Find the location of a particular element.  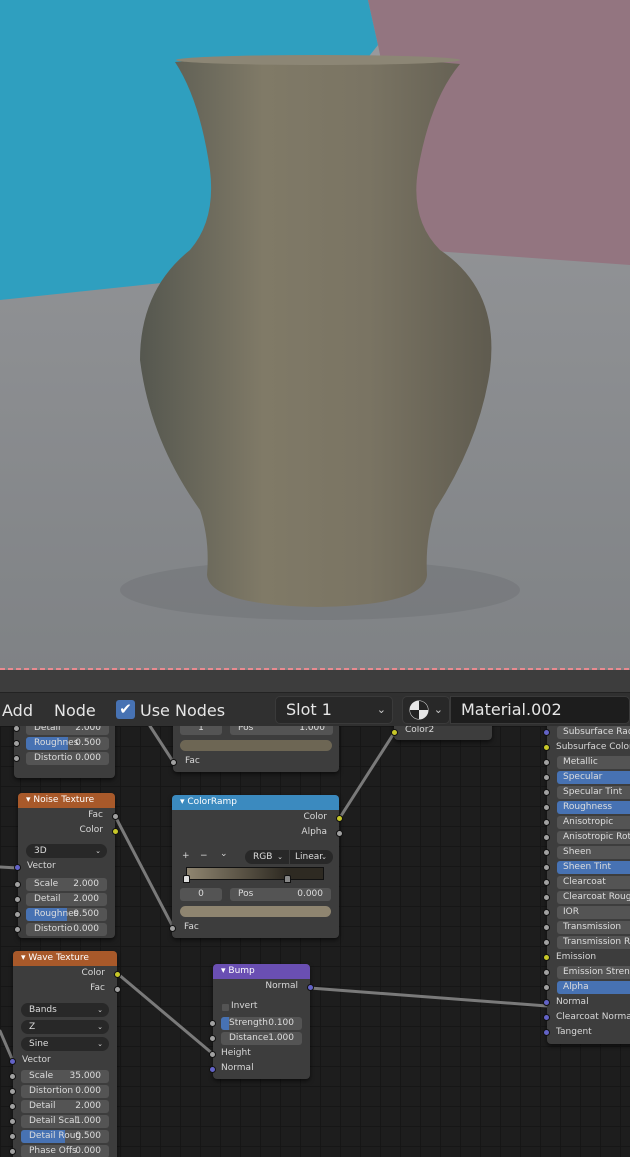

socket-distortion is located at coordinates (17, 929).